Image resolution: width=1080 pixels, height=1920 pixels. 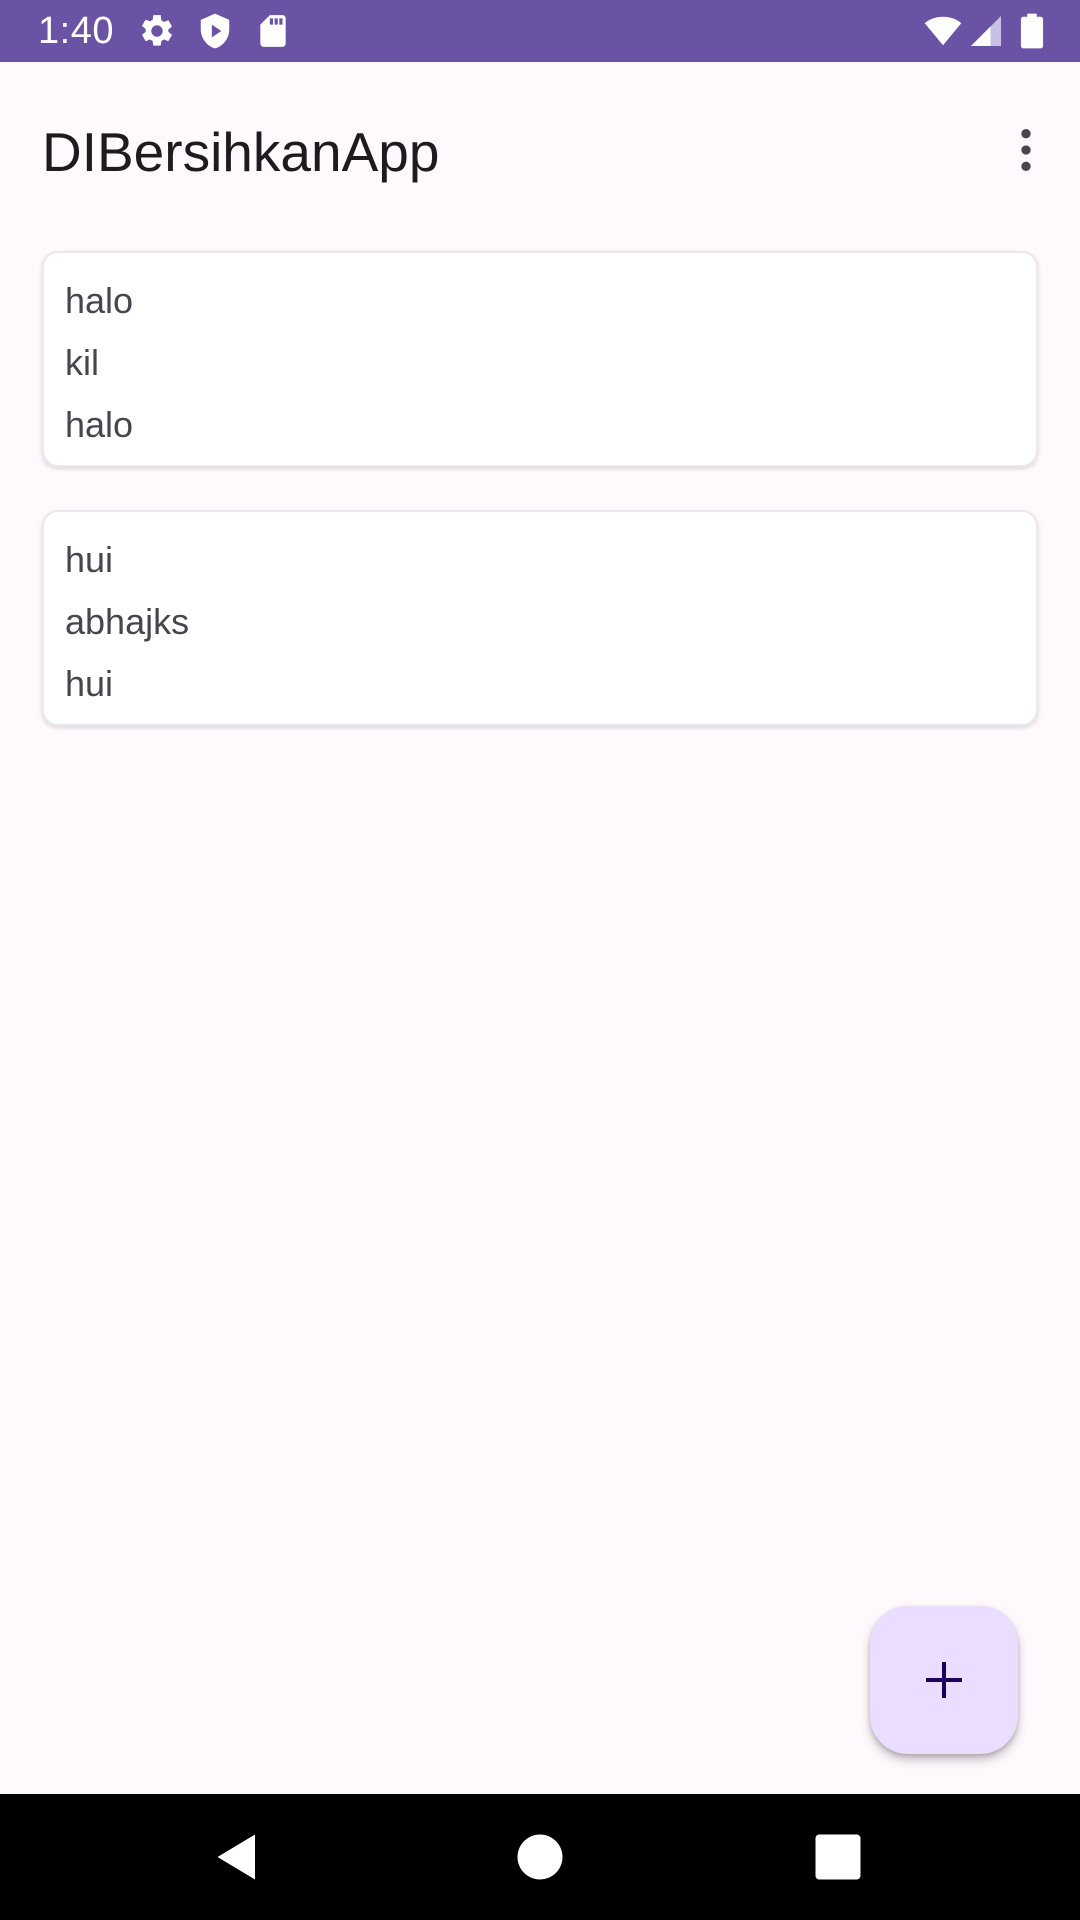 I want to click on top-app-bar: DIBersihkanApp, so click(x=540, y=150).